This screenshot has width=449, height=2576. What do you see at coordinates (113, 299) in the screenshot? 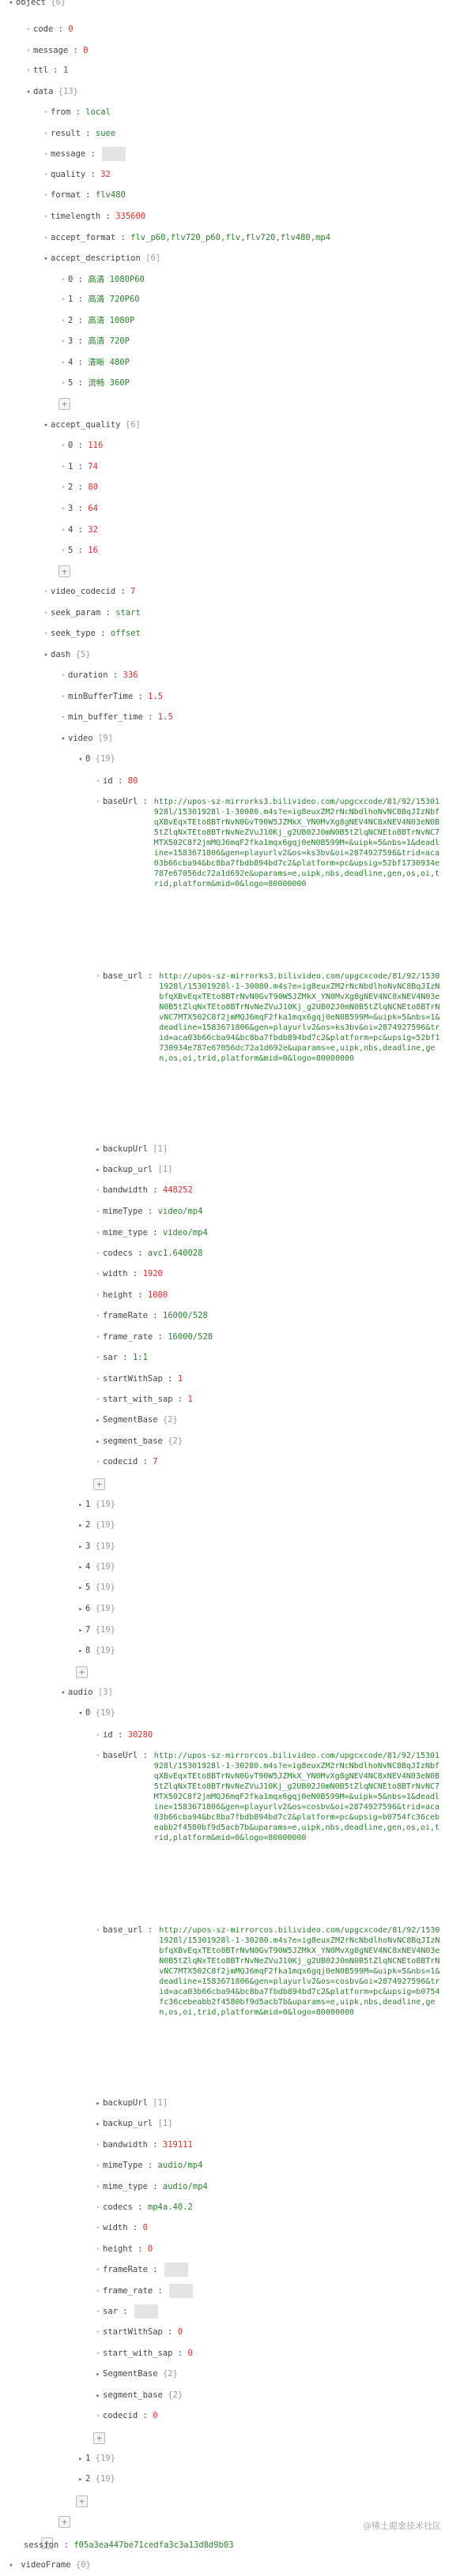
I see `row-value: 高清 720P60` at bounding box center [113, 299].